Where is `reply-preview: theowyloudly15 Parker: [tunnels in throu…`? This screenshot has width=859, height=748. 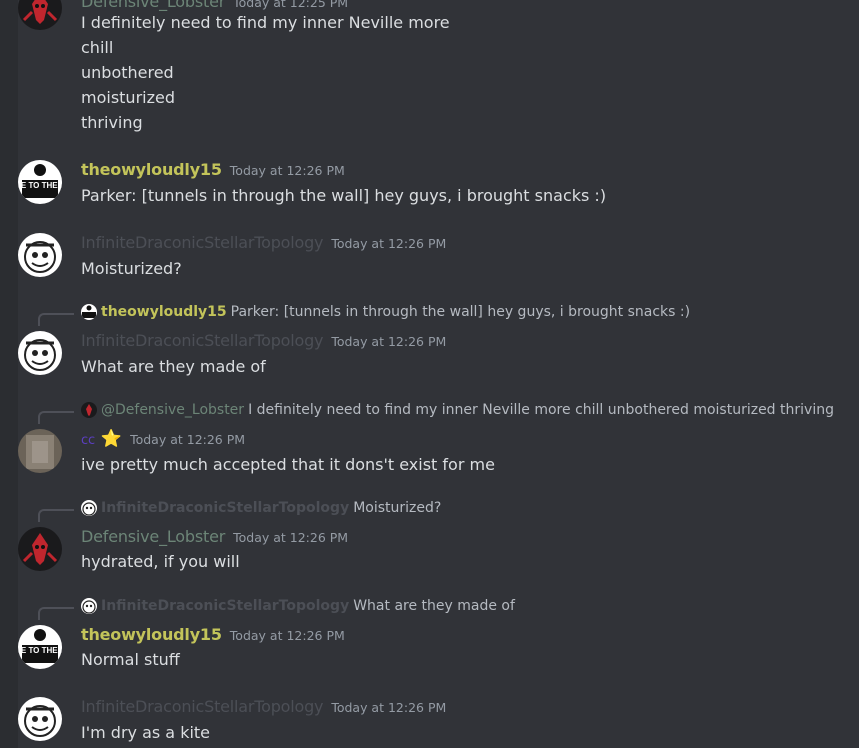 reply-preview: theowyloudly15 Parker: [tunnels in throu… is located at coordinates (385, 312).